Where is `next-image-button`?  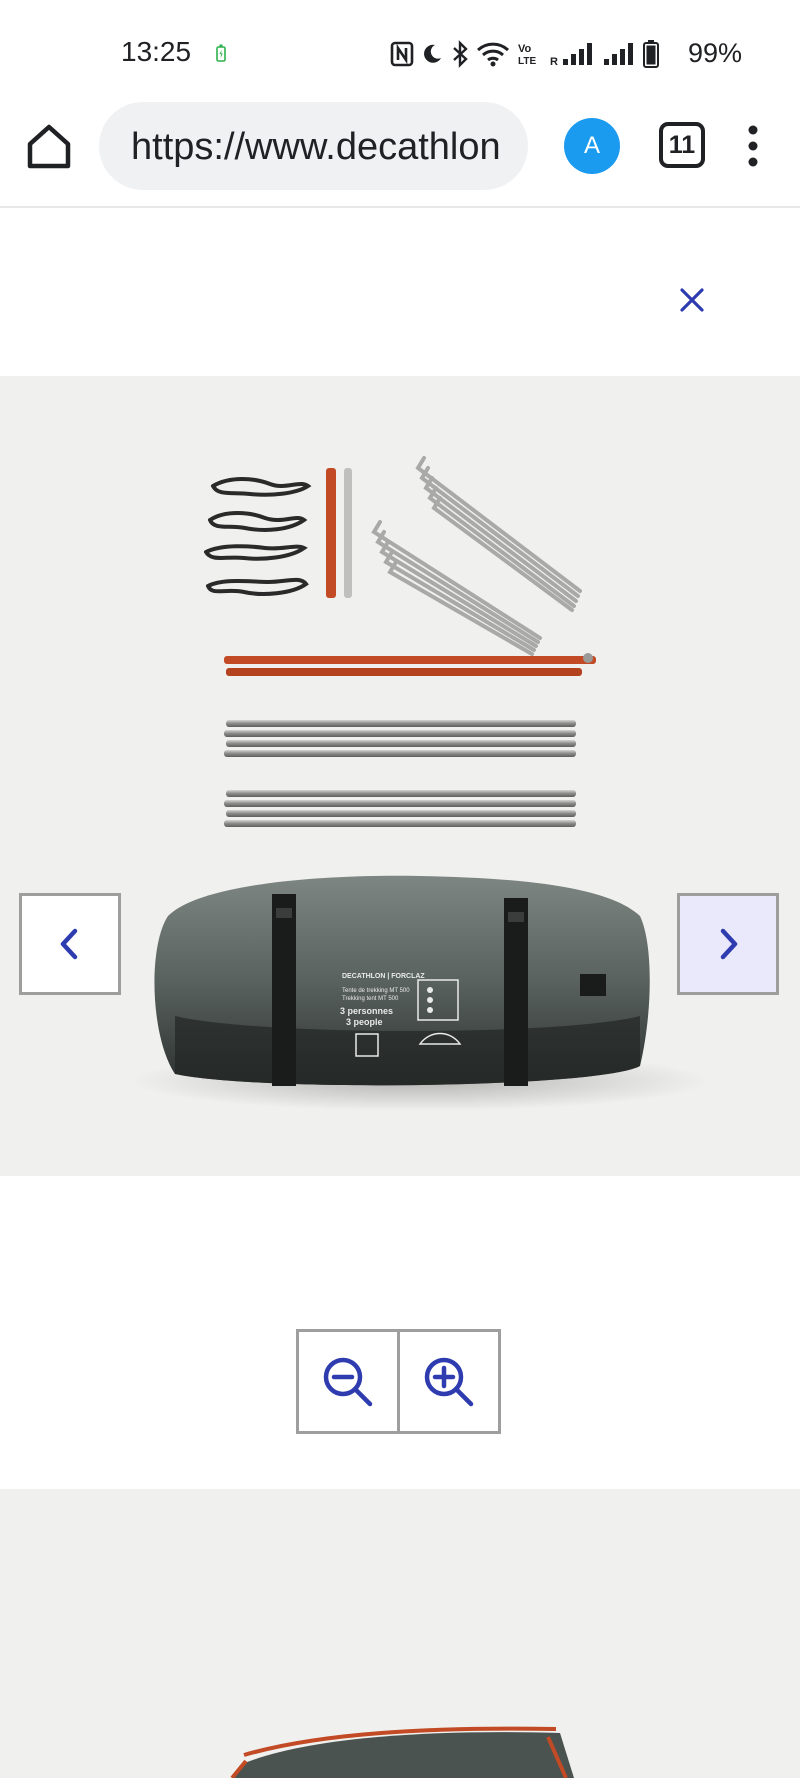 next-image-button is located at coordinates (728, 944).